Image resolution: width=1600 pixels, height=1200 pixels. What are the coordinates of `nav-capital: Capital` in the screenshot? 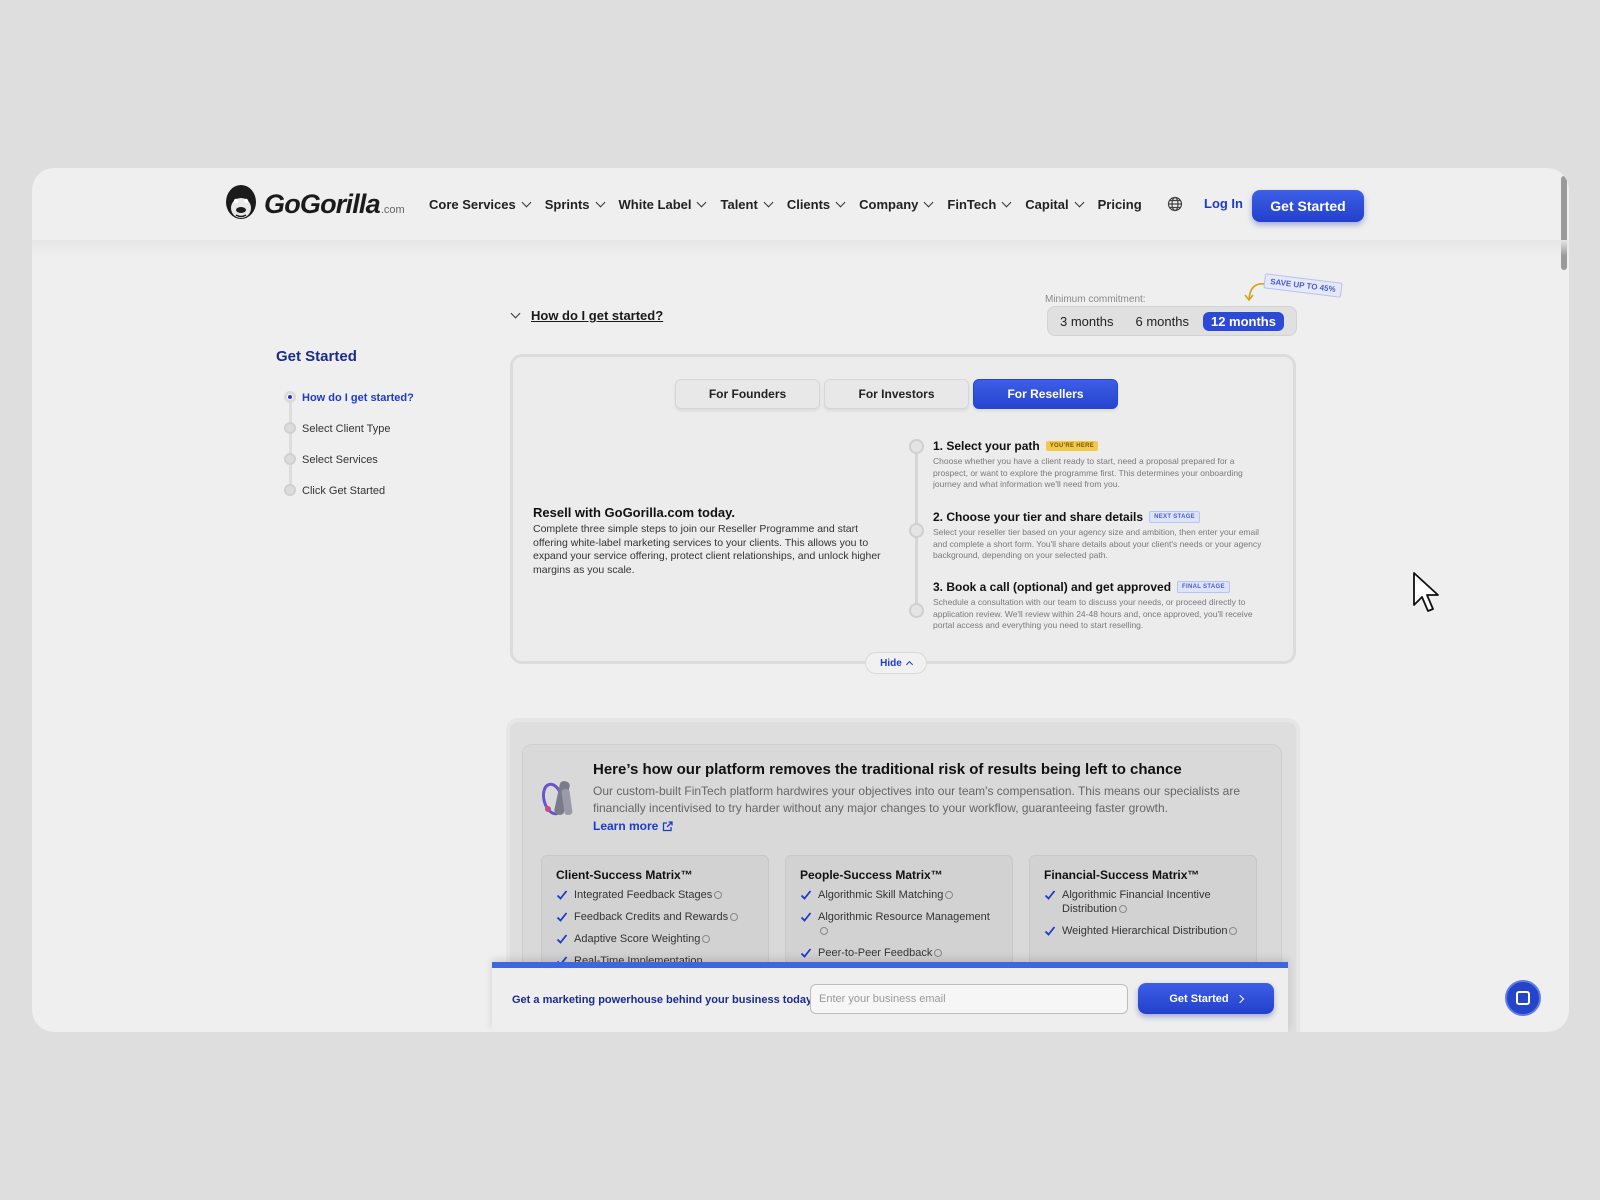 It's located at (1055, 204).